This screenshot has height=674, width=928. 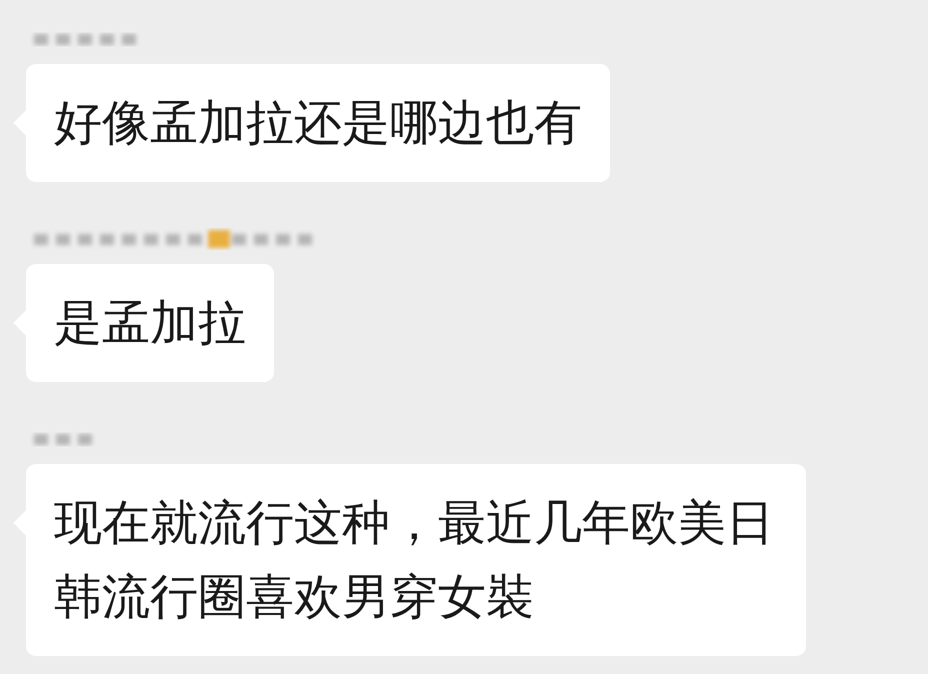 I want to click on message-text: 好像孟加拉还是哪边也有, so click(x=318, y=123).